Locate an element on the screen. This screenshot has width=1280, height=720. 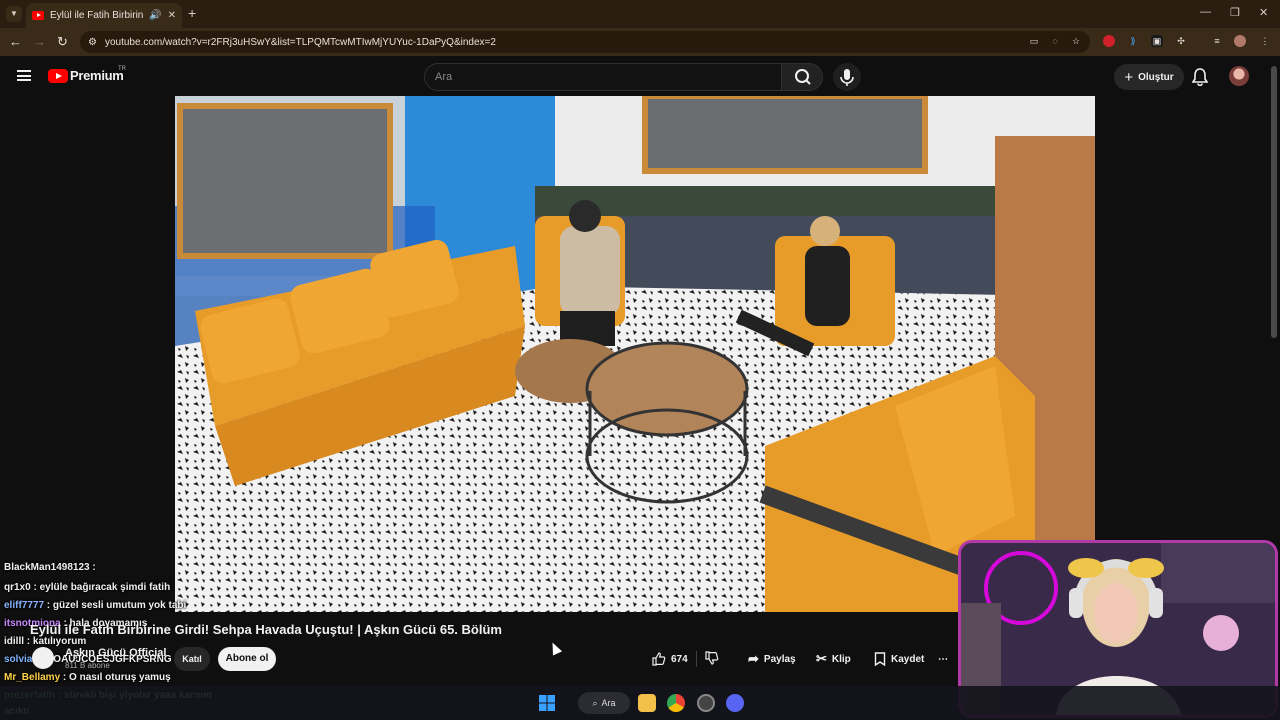
bookmark-icon is located at coordinates (880, 659).